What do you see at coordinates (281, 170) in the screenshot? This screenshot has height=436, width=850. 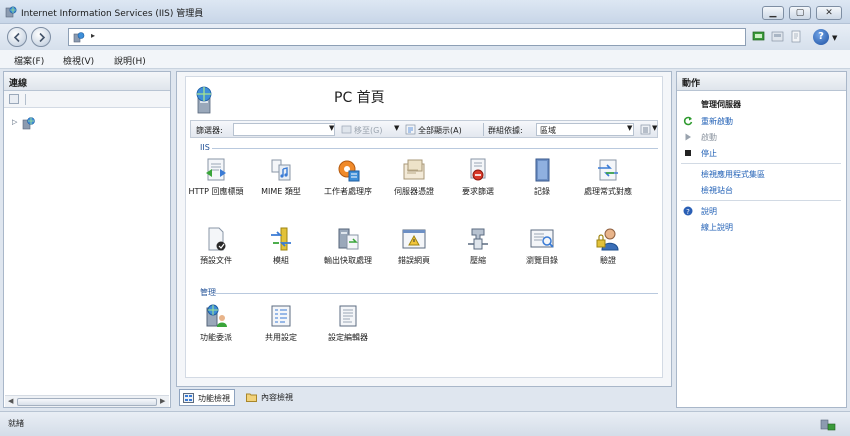 I see `mime-types-icon` at bounding box center [281, 170].